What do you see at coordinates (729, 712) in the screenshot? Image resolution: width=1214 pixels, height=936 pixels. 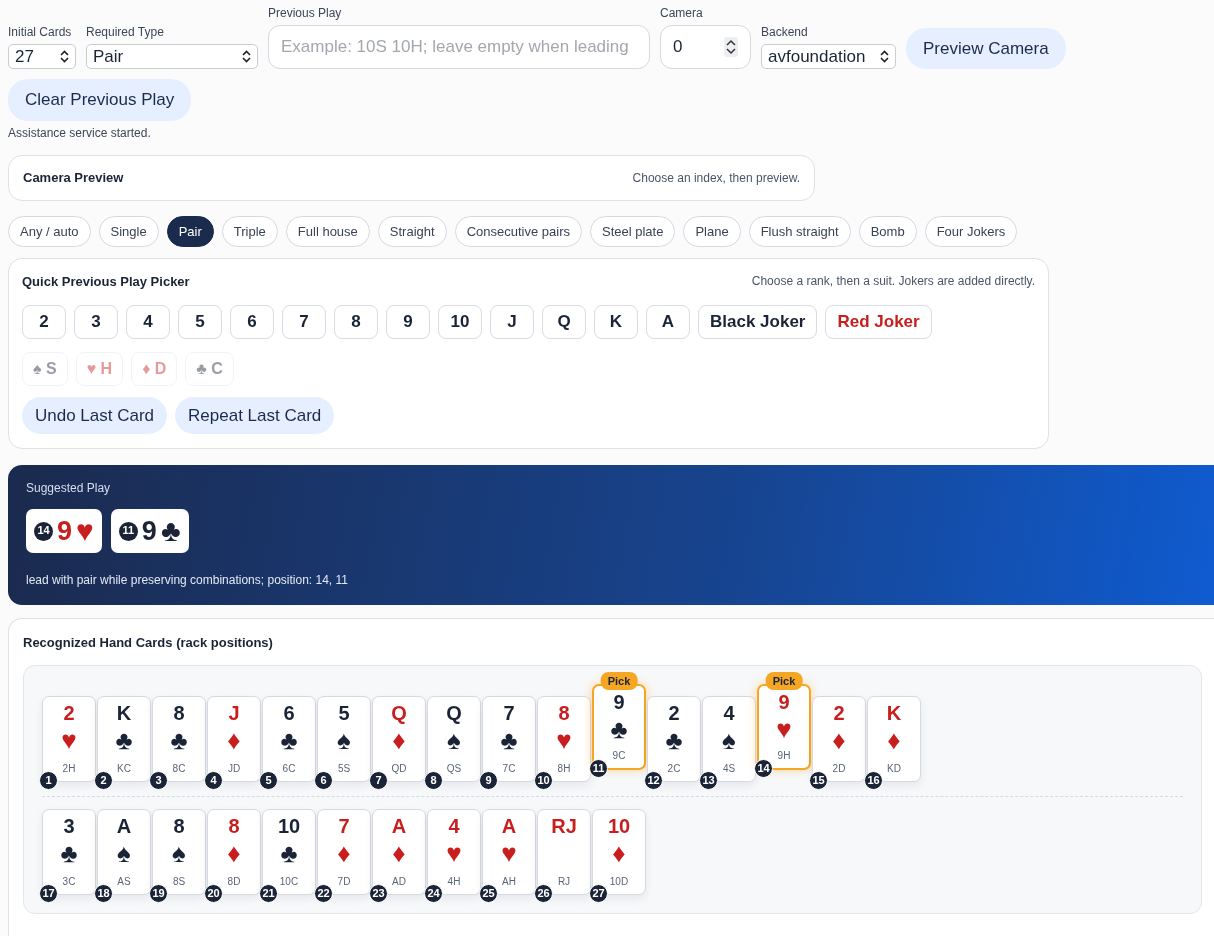 I see `card-rank: 4` at bounding box center [729, 712].